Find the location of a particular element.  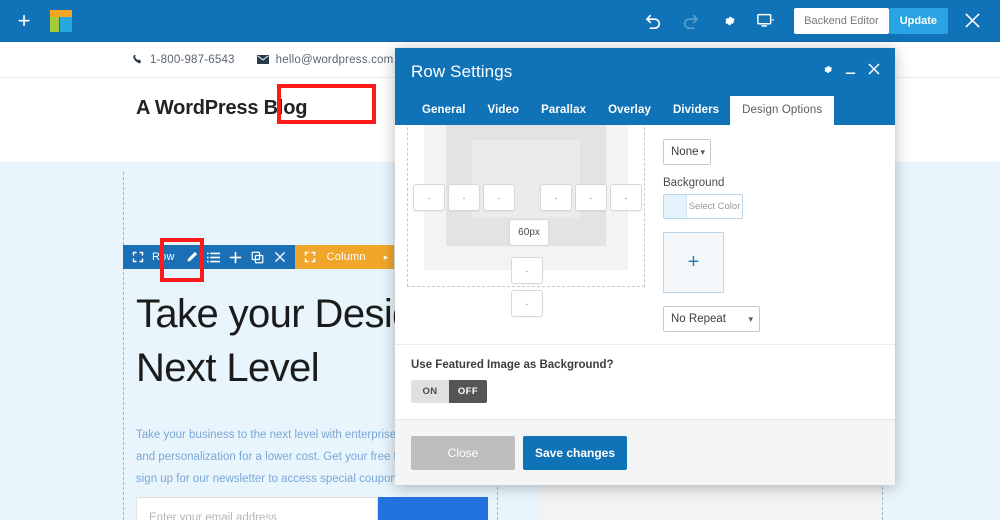

margin-bottom-input: - is located at coordinates (527, 303).